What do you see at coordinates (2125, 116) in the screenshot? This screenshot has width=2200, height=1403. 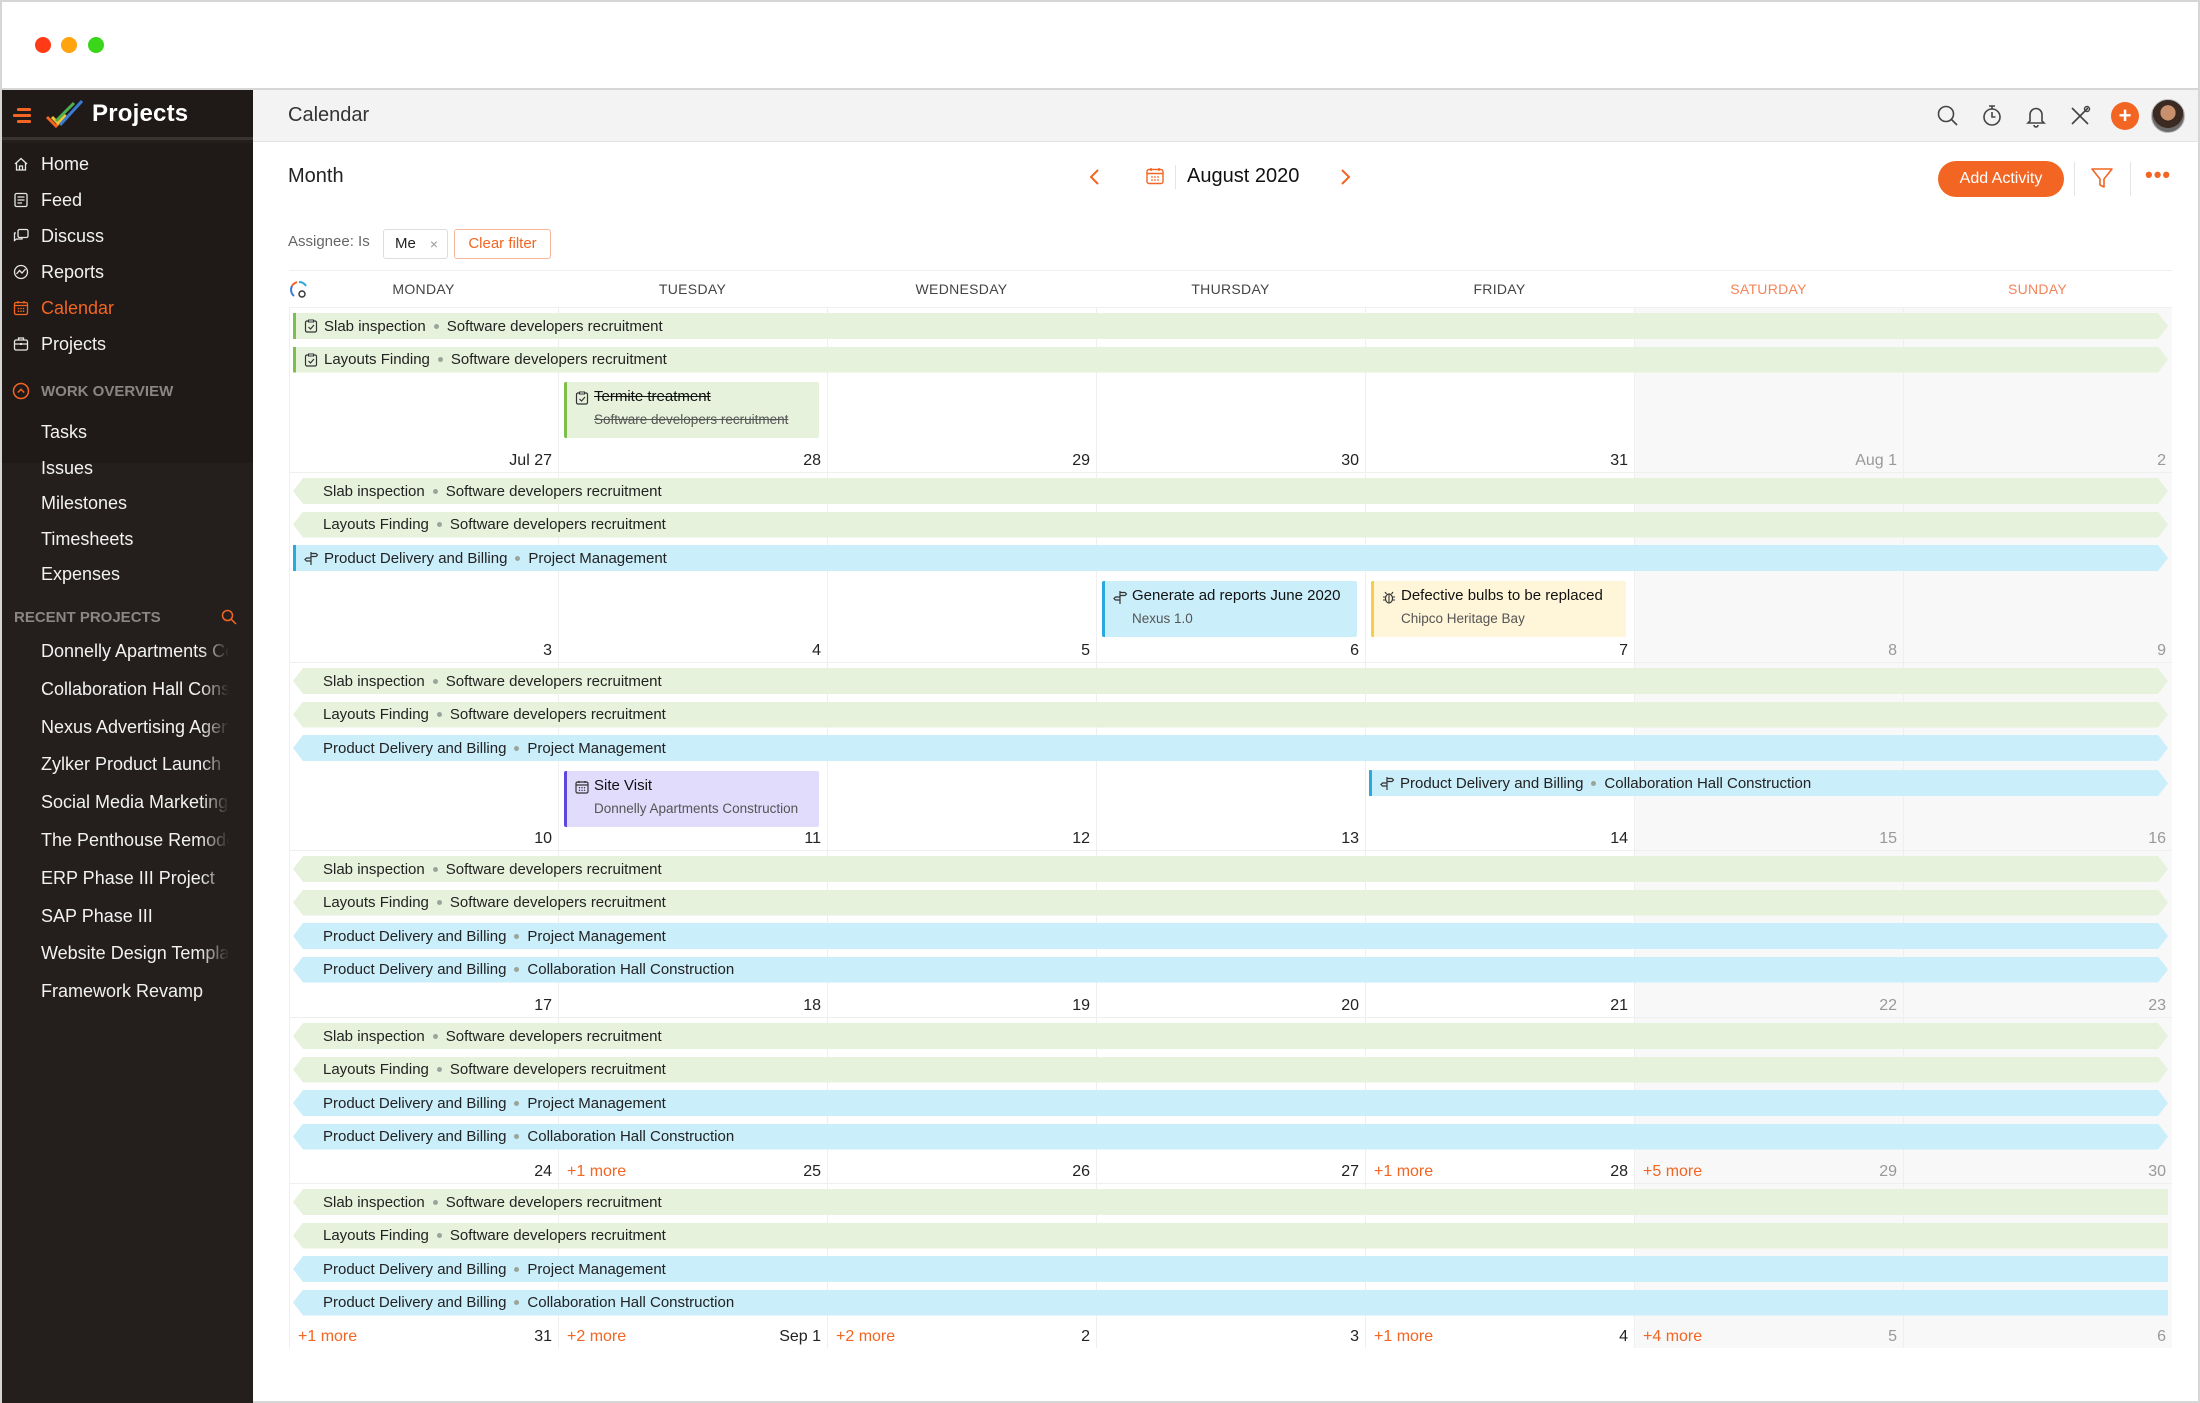 I see `quick-add-button: +` at bounding box center [2125, 116].